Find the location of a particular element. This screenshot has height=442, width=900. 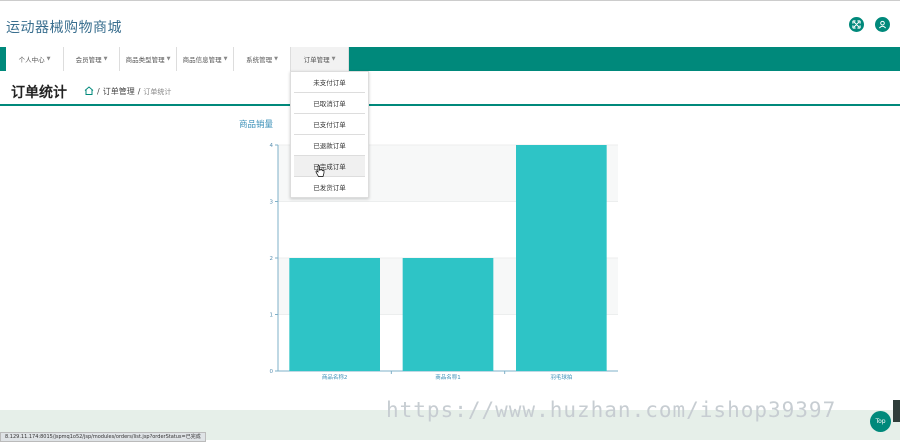

y-tick-label: 3 is located at coordinates (272, 203).